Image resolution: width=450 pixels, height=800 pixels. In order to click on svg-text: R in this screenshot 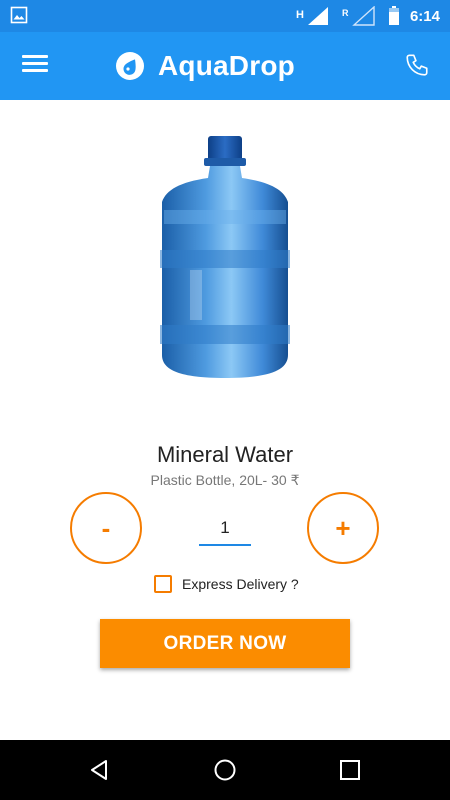, I will do `click(345, 13)`.